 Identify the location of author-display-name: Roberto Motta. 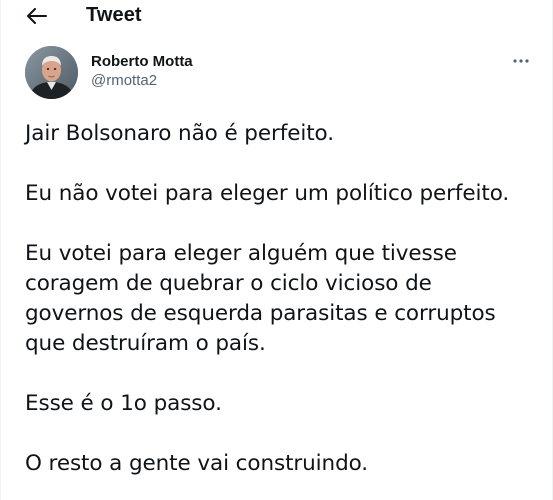
(142, 61).